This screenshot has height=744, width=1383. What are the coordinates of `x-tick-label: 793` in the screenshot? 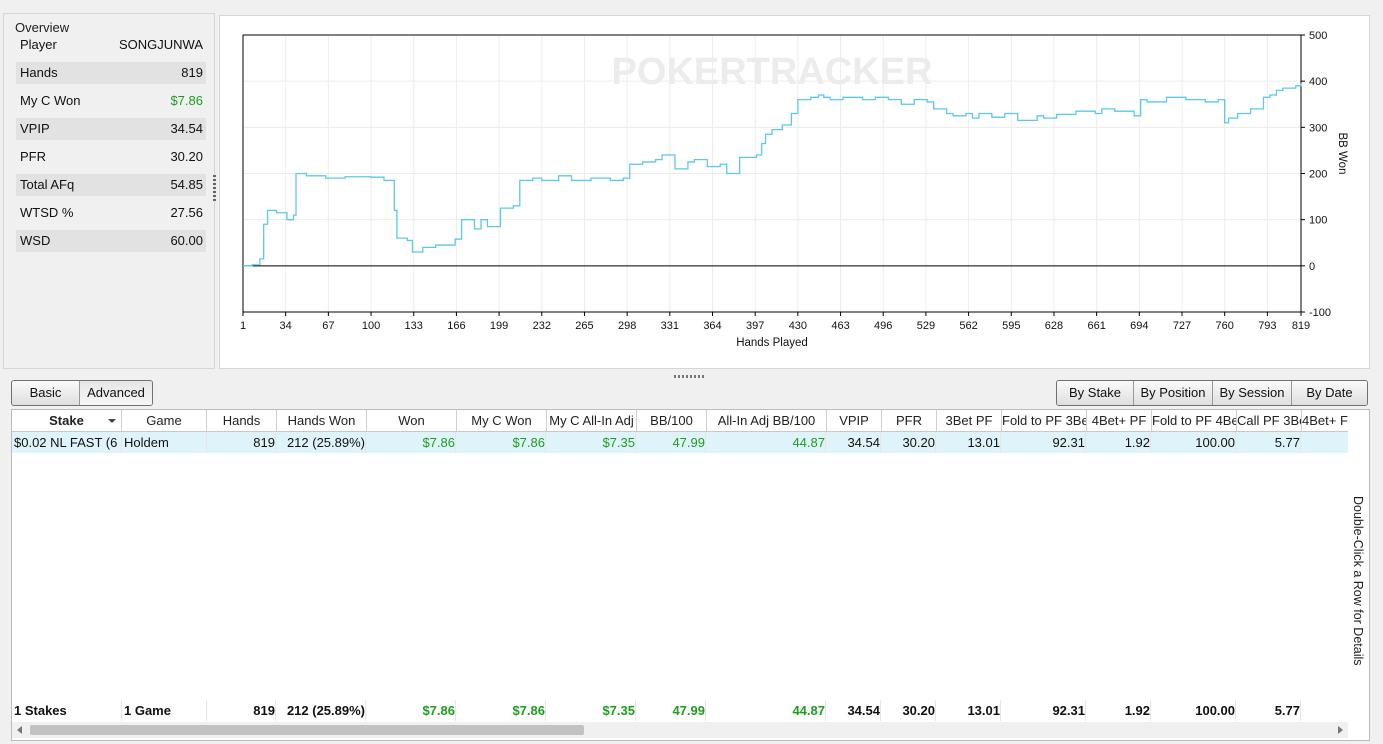 It's located at (1267, 326).